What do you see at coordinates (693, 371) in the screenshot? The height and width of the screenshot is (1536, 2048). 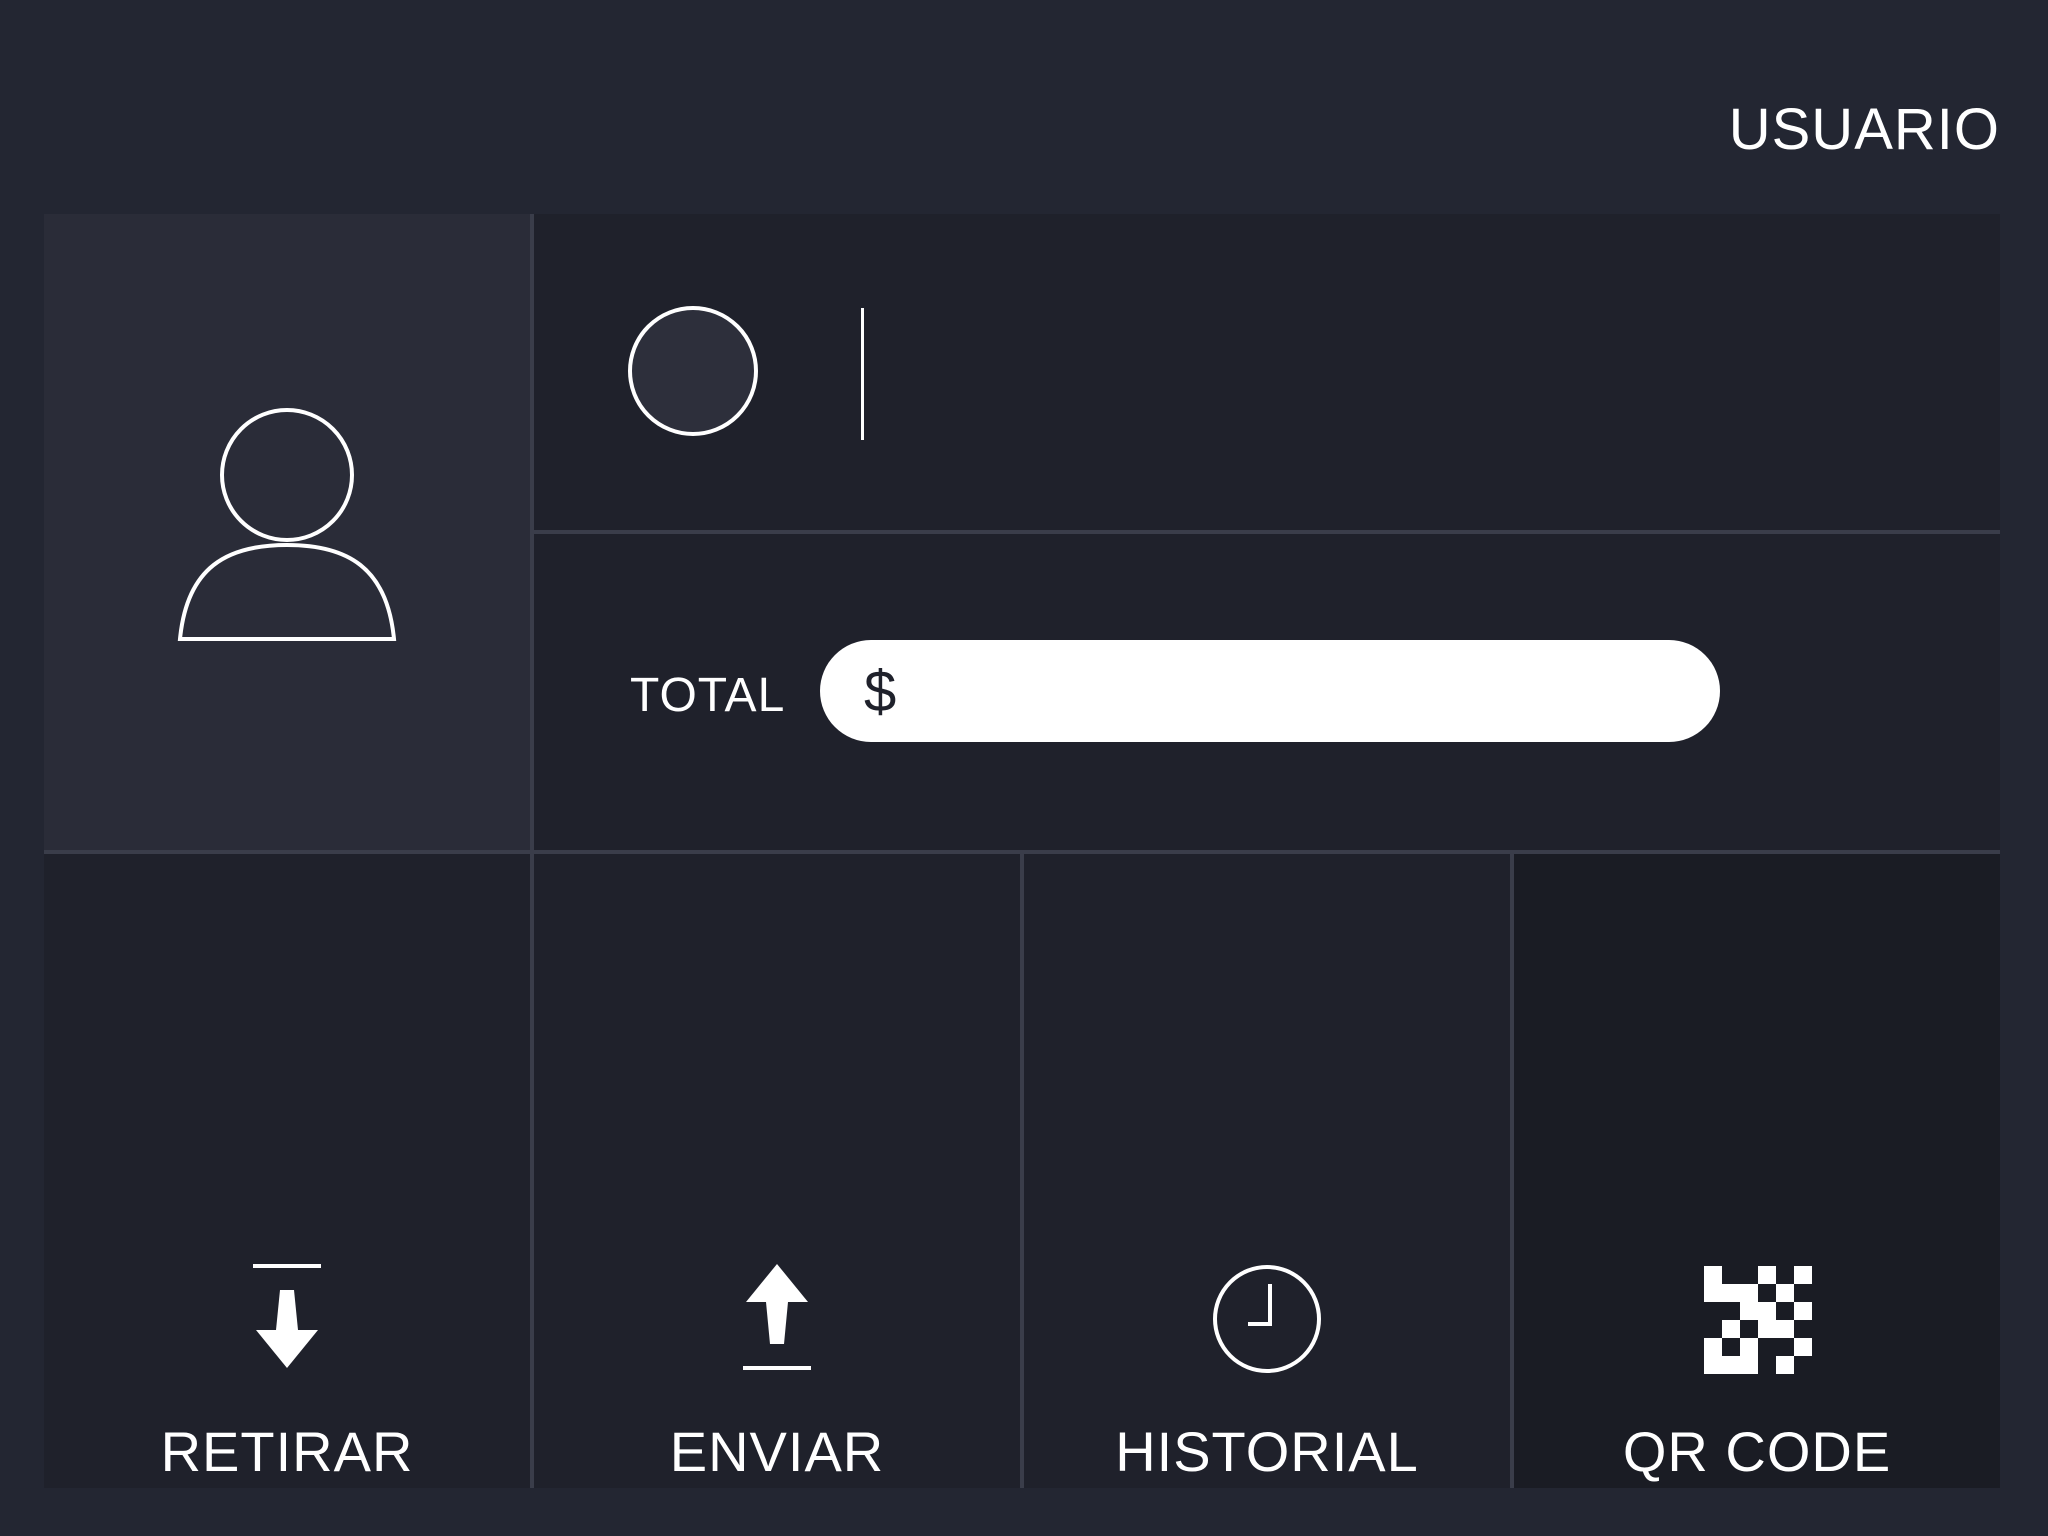 I see `circle-indicator-icon` at bounding box center [693, 371].